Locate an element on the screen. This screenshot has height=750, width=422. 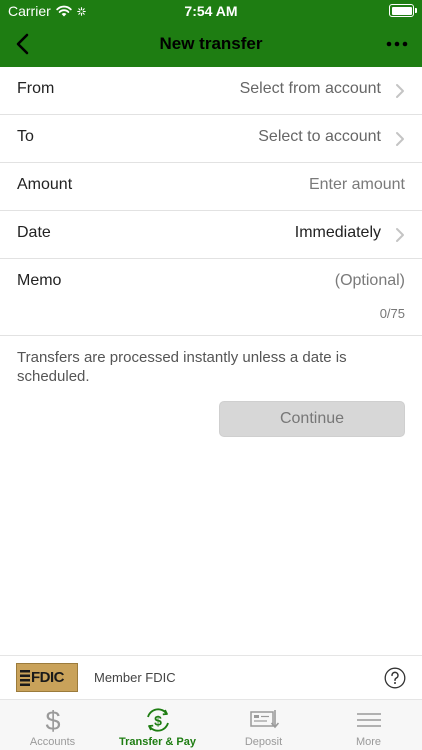
from-account-row: From Select from account is located at coordinates (211, 91).